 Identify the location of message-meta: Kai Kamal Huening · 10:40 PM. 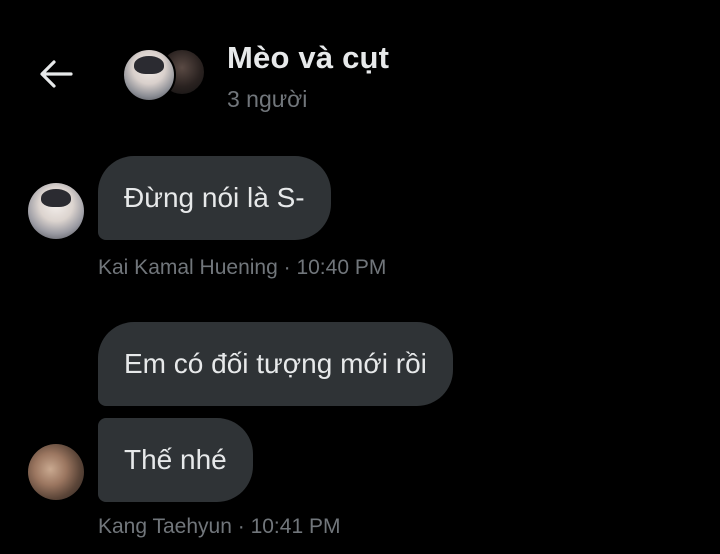
(242, 268).